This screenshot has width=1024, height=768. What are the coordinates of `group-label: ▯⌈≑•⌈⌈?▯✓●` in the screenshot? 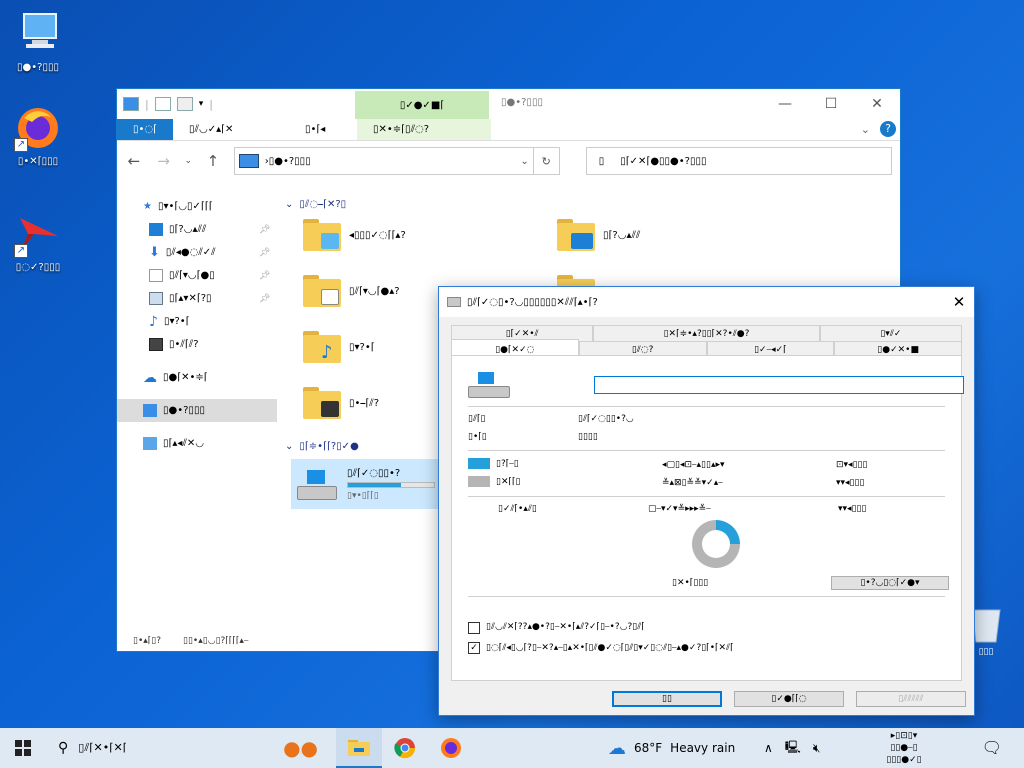 It's located at (329, 446).